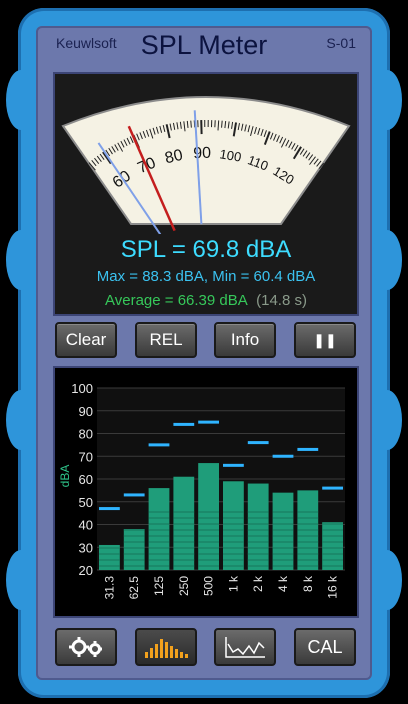 The width and height of the screenshot is (408, 704). I want to click on y-tick-label: 60, so click(86, 479).